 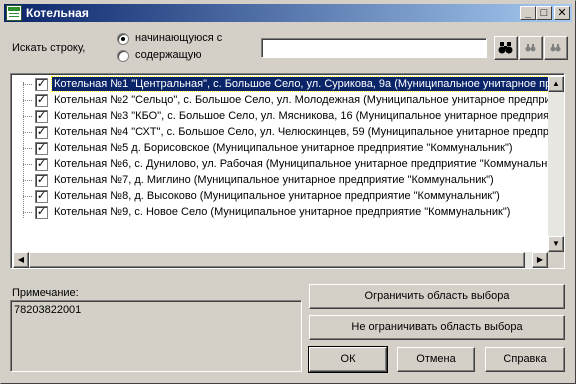 I want to click on find-next-button, so click(x=556, y=48).